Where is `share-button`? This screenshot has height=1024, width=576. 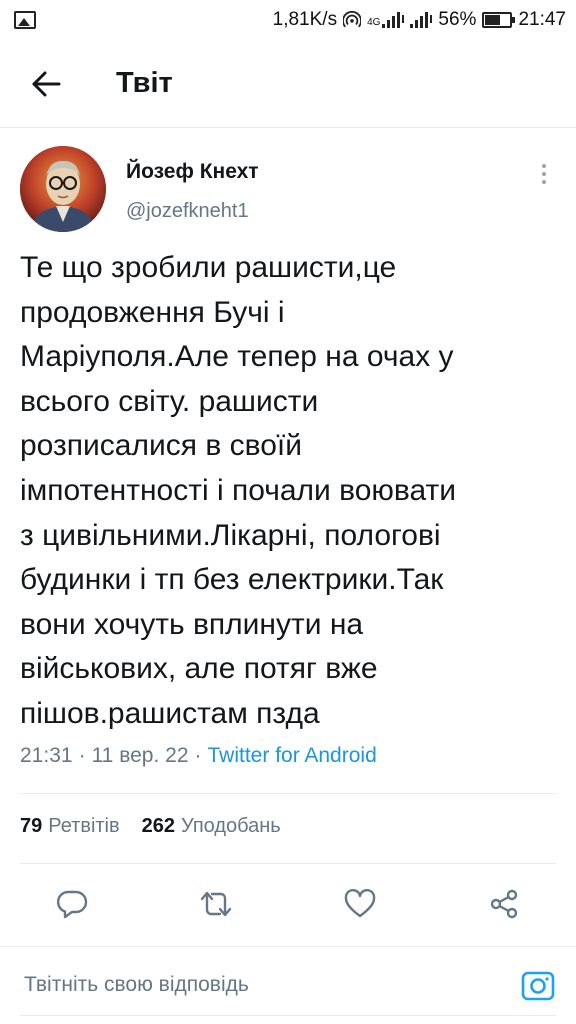
share-button is located at coordinates (504, 904).